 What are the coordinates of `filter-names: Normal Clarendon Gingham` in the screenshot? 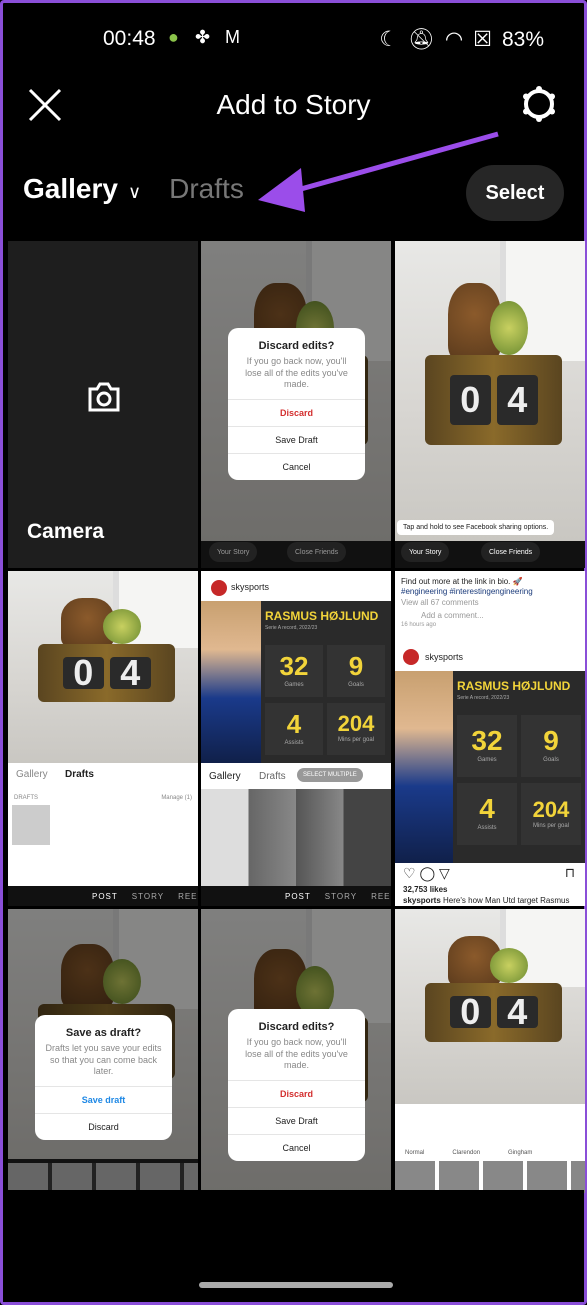 It's located at (468, 1153).